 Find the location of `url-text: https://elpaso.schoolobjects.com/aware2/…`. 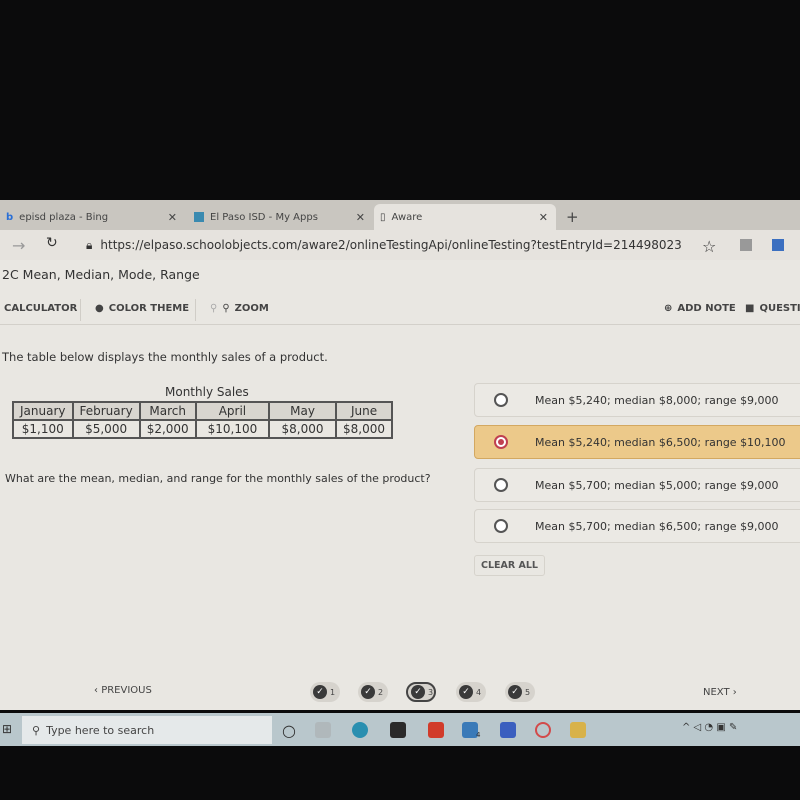

url-text: https://elpaso.schoolobjects.com/aware2/… is located at coordinates (391, 245).